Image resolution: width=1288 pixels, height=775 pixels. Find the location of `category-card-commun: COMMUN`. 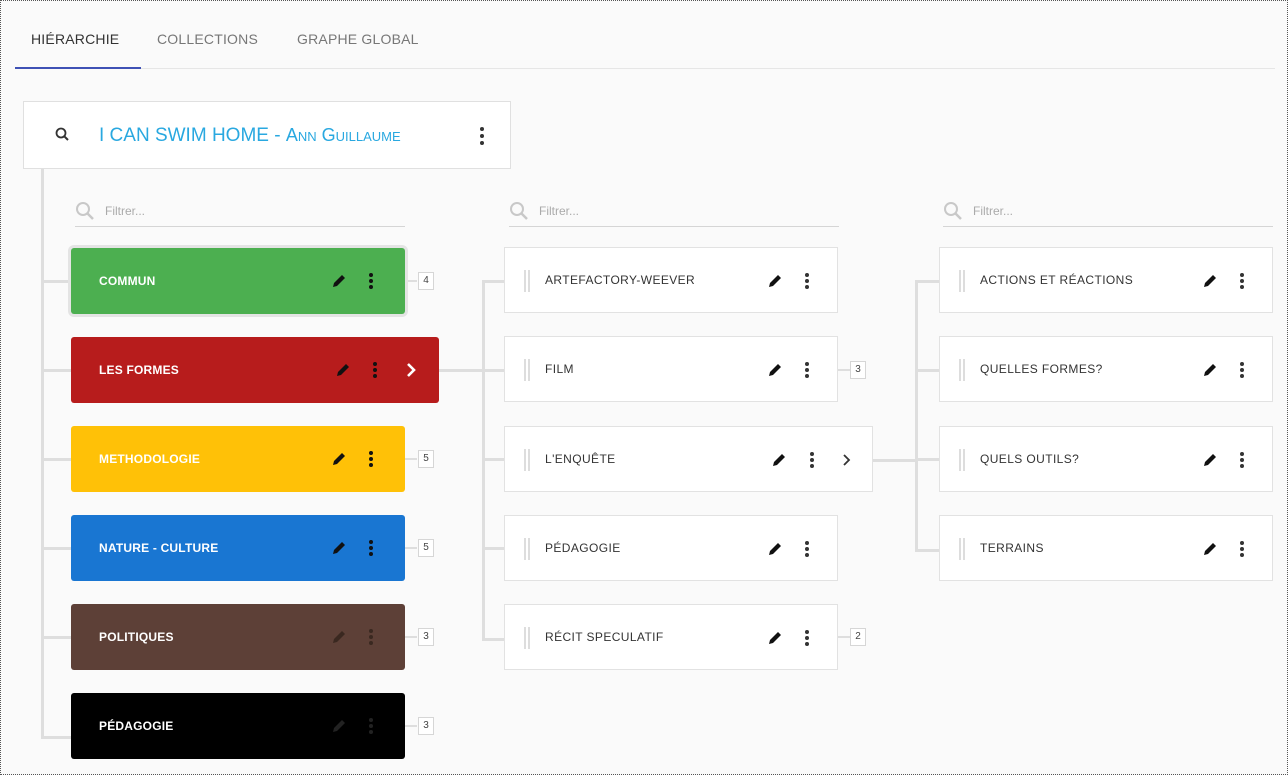

category-card-commun: COMMUN is located at coordinates (238, 281).